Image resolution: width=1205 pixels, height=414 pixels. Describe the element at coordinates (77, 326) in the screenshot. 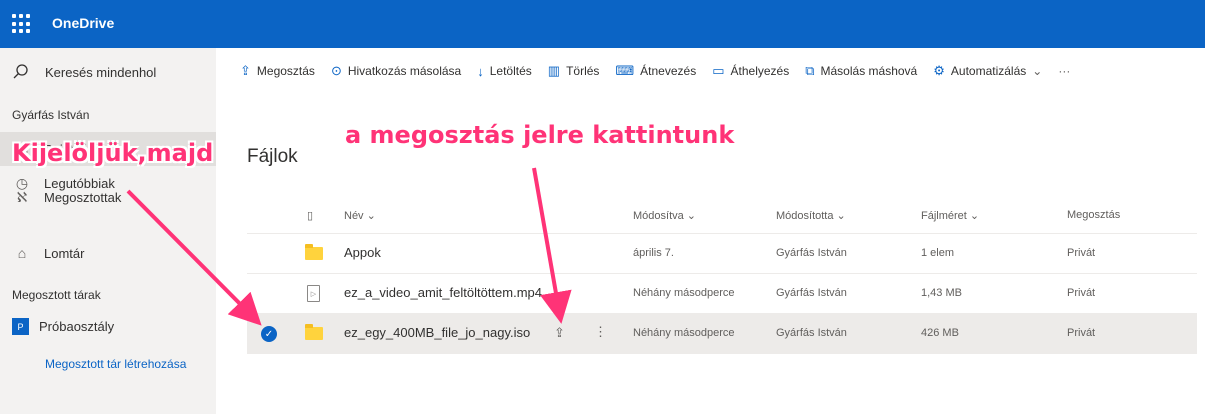

I see `library-label: Próbaosztály` at that location.